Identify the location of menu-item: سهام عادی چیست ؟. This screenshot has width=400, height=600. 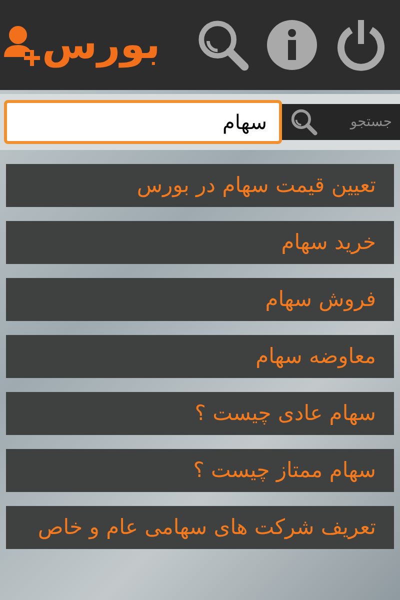
(200, 413).